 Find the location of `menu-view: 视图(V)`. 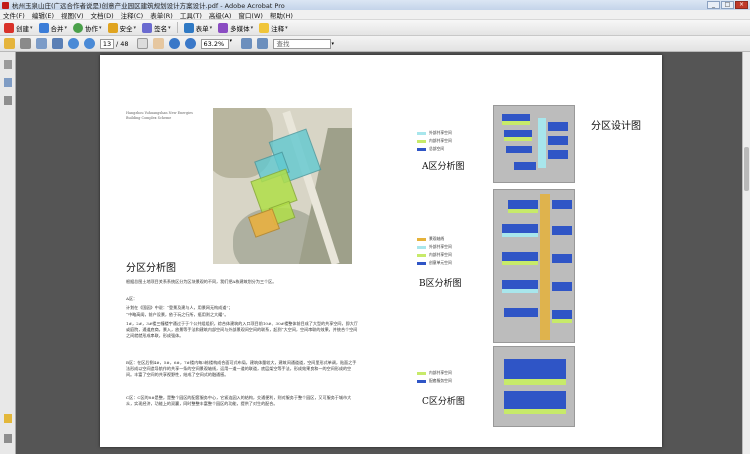

menu-view: 视图(V) is located at coordinates (72, 15).